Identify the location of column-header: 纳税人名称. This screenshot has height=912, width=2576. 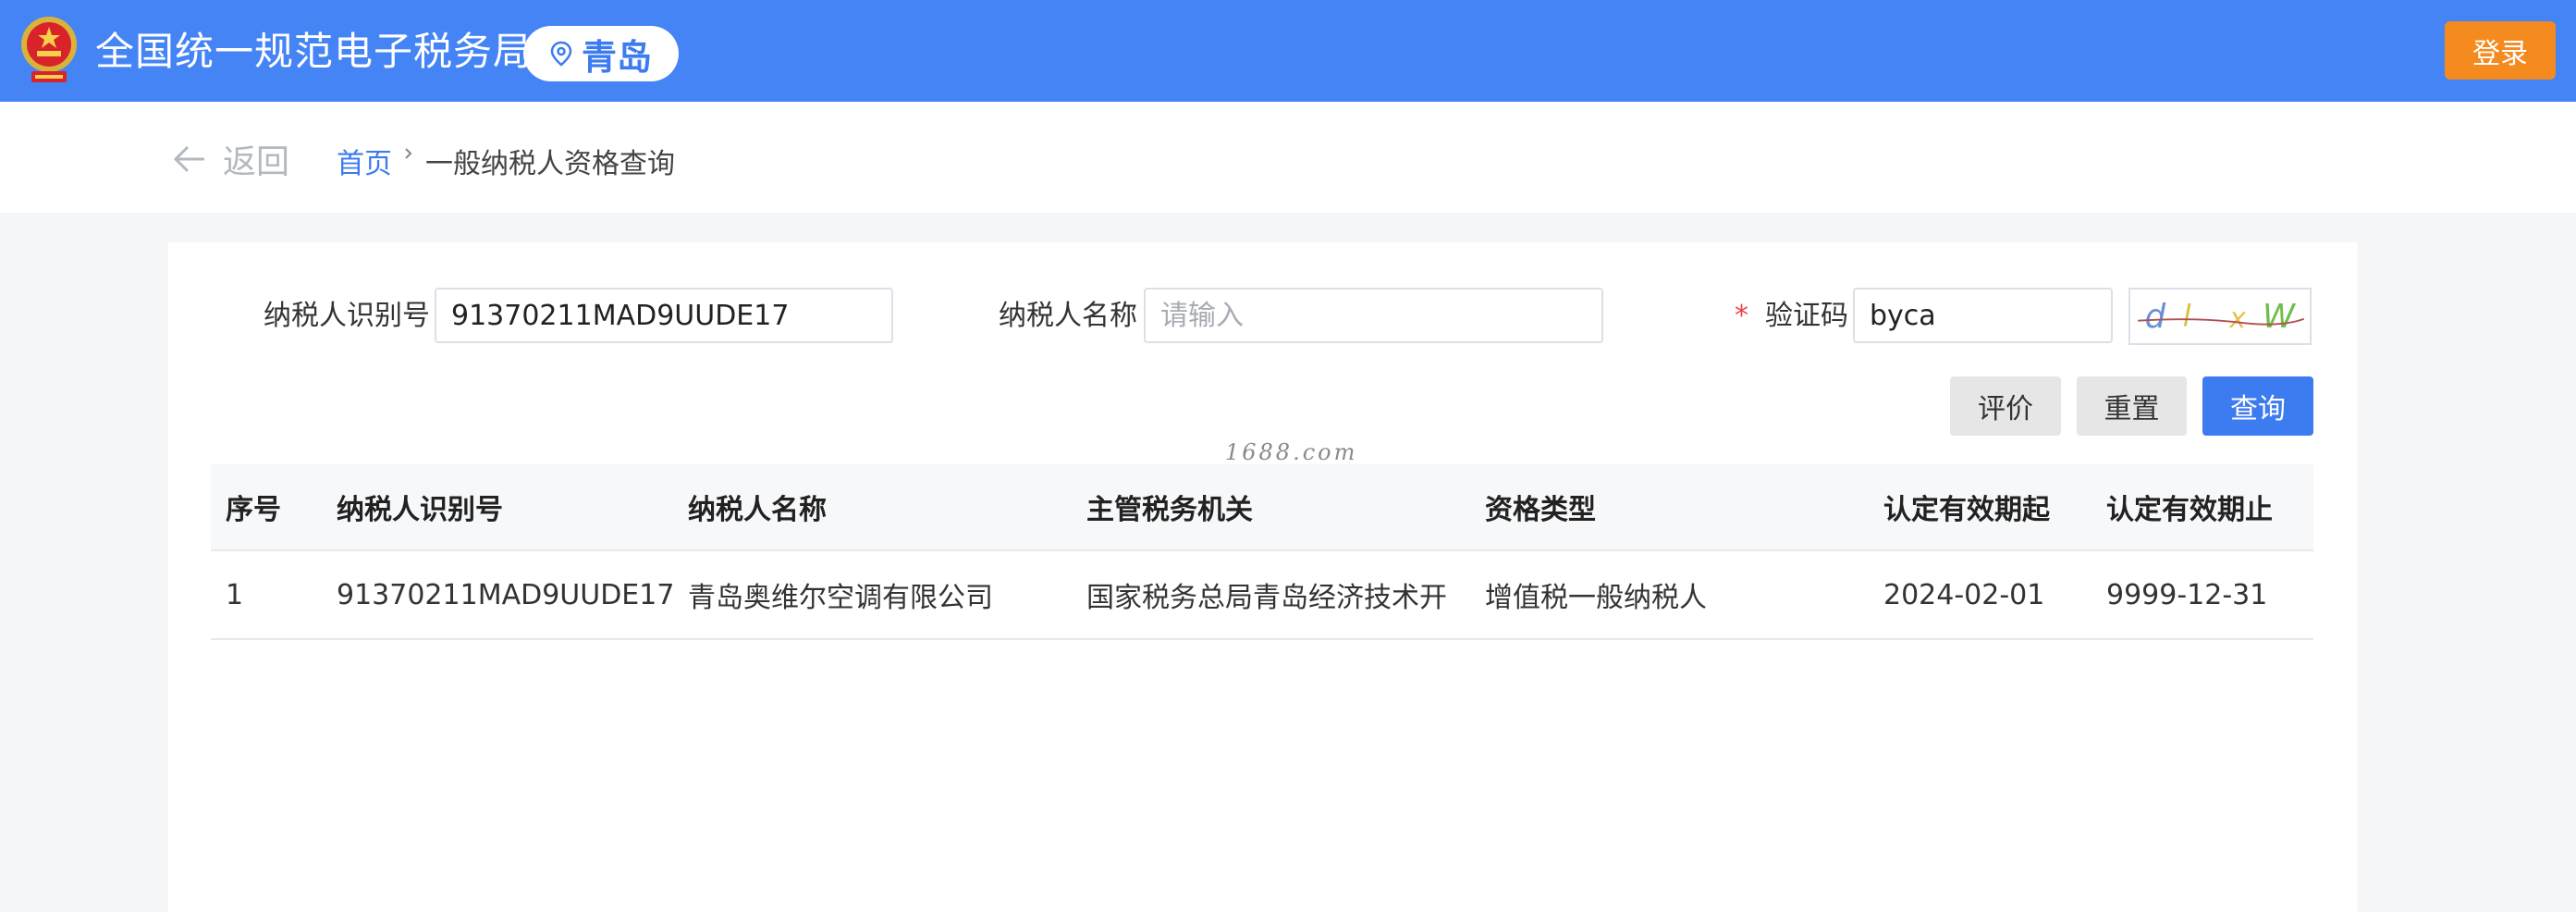
(757, 510).